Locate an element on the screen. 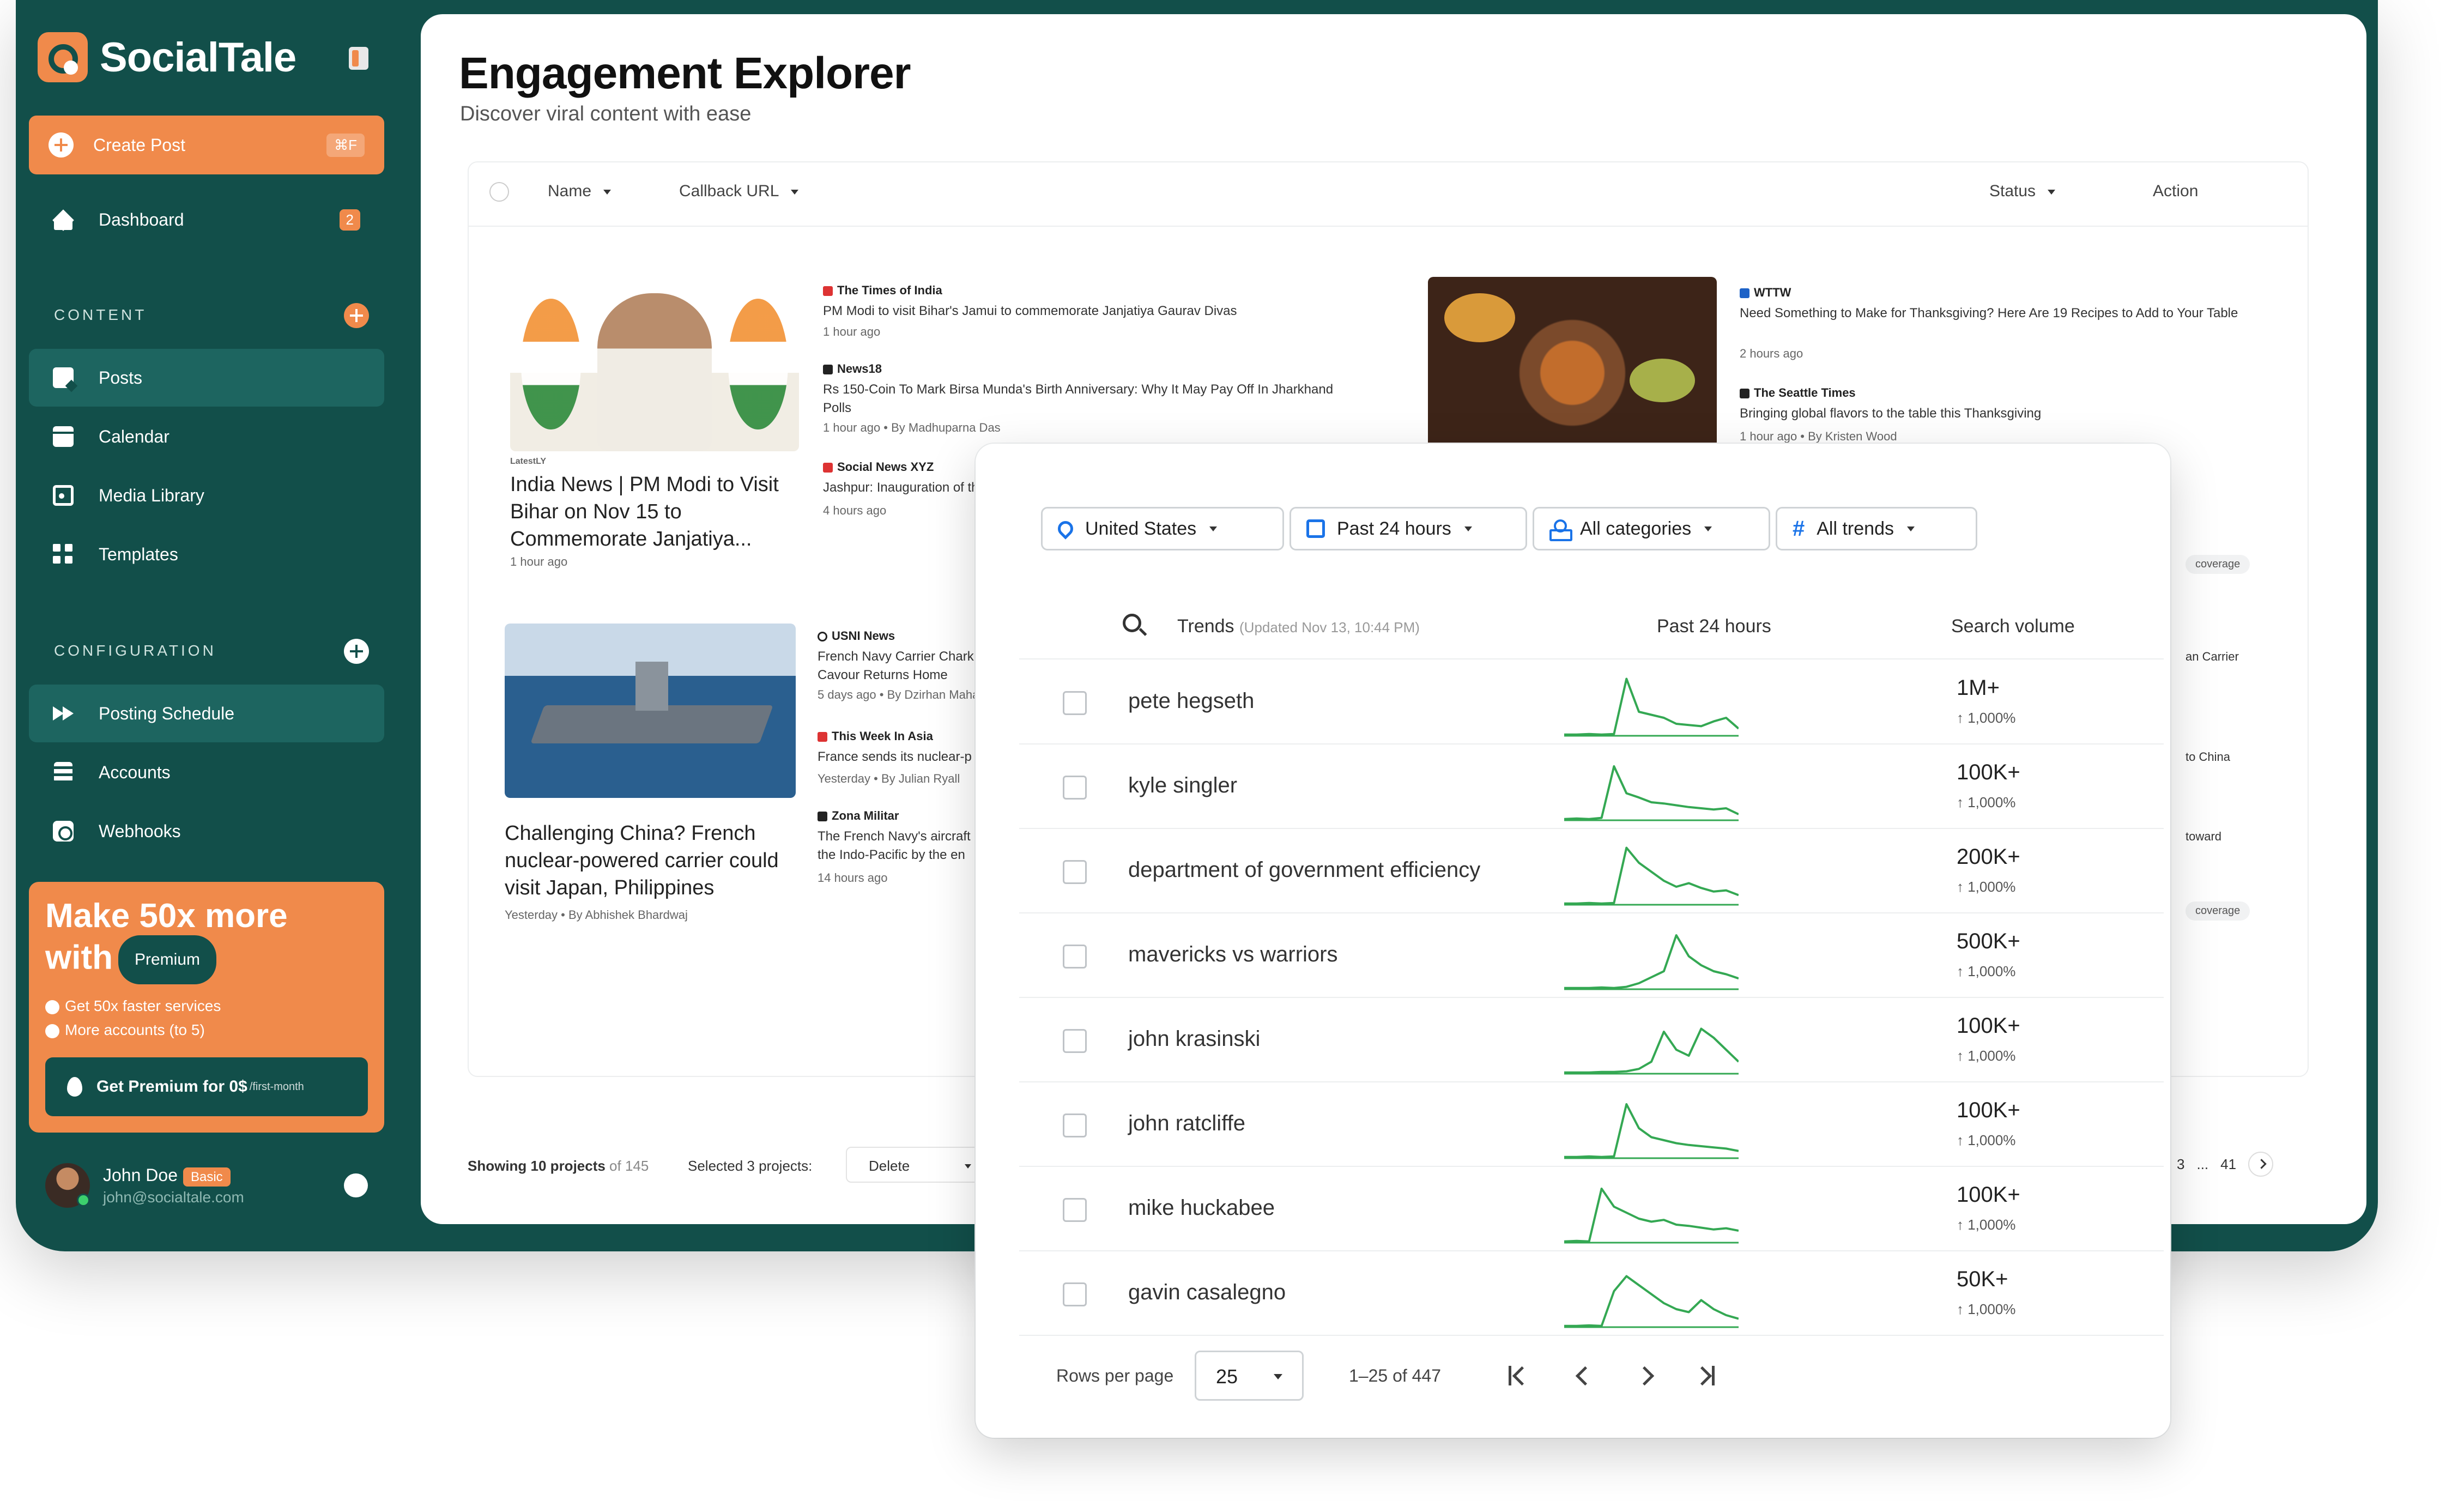  related-meta: 14 hours ago is located at coordinates (853, 878).